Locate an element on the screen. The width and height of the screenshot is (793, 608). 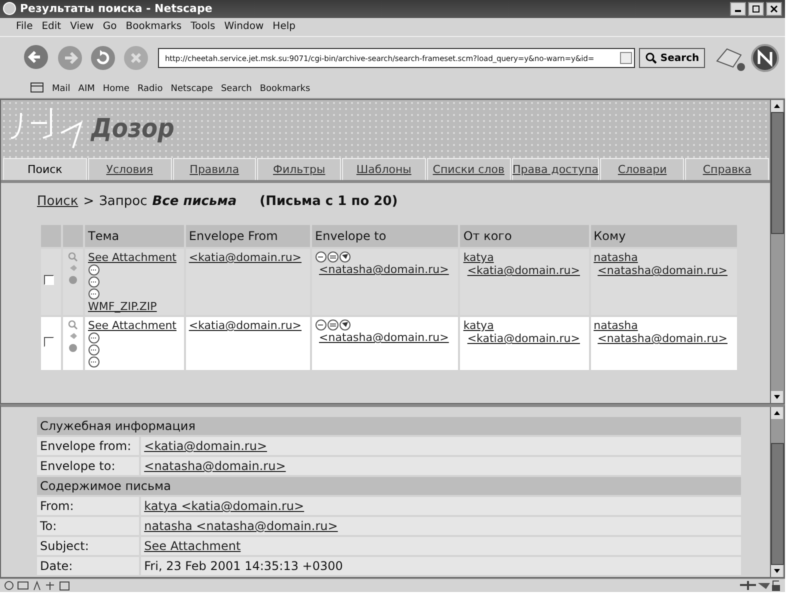
section-header: Служебная информация is located at coordinates (389, 425).